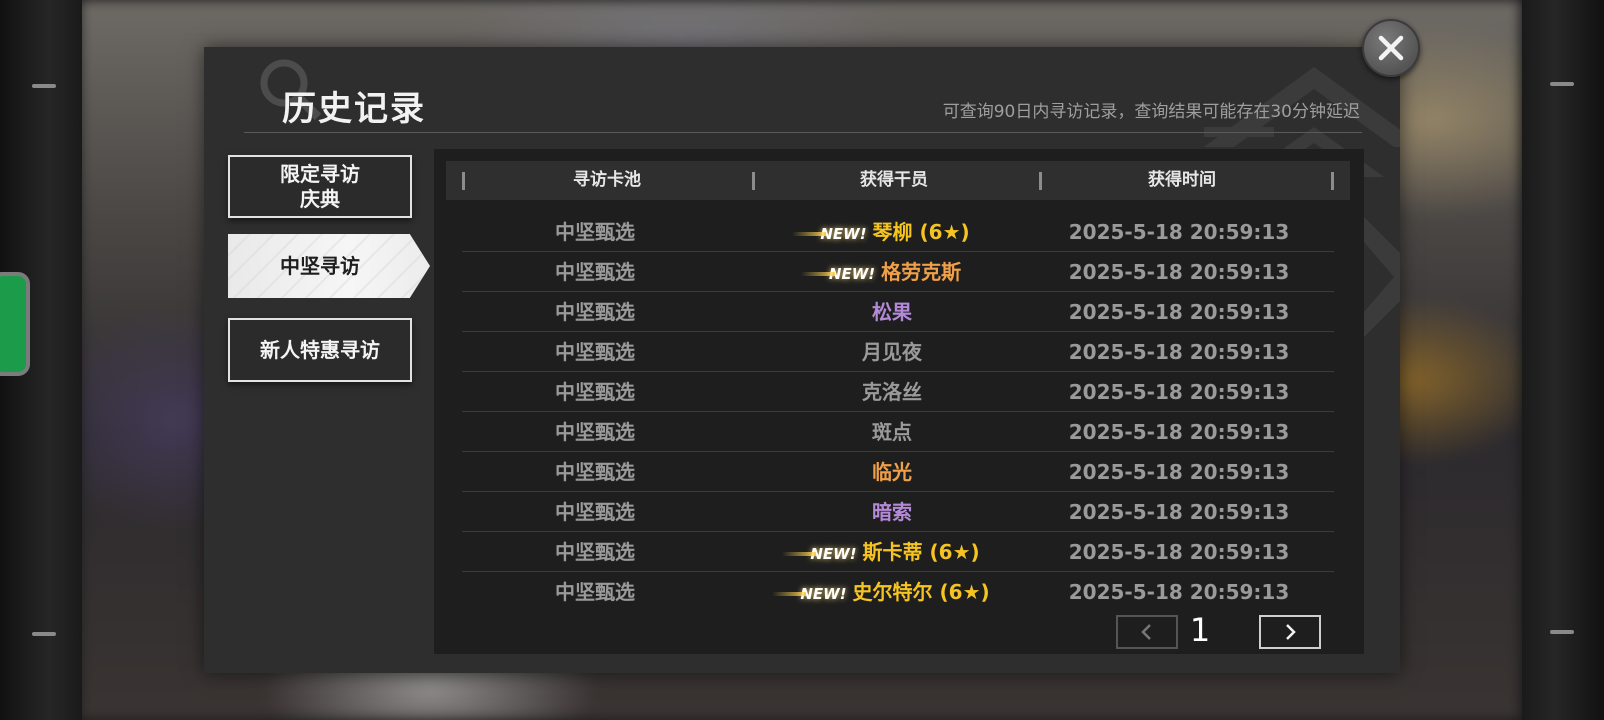 Image resolution: width=1604 pixels, height=720 pixels. I want to click on operator-name: 月见夜, so click(892, 352).